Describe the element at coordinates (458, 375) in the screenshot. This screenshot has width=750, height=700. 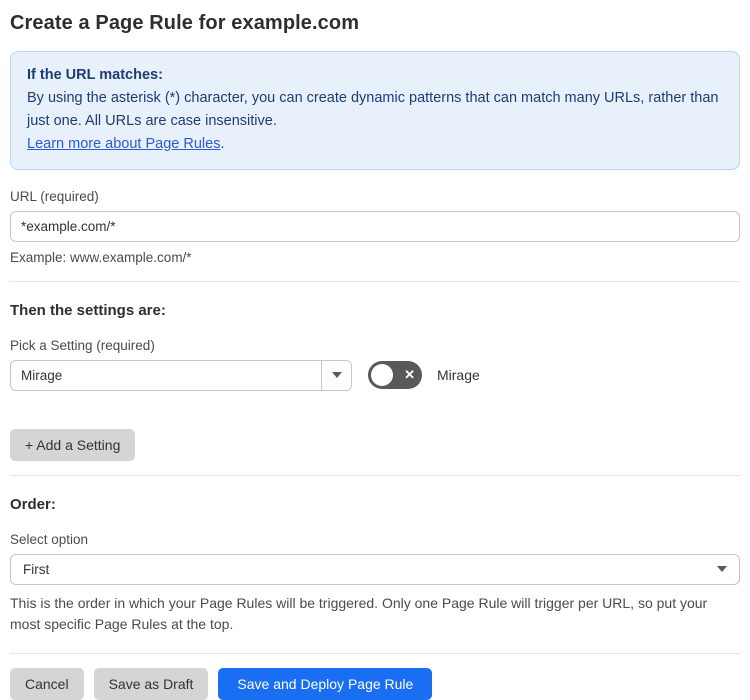
I see `toggle-label: Mirage` at that location.